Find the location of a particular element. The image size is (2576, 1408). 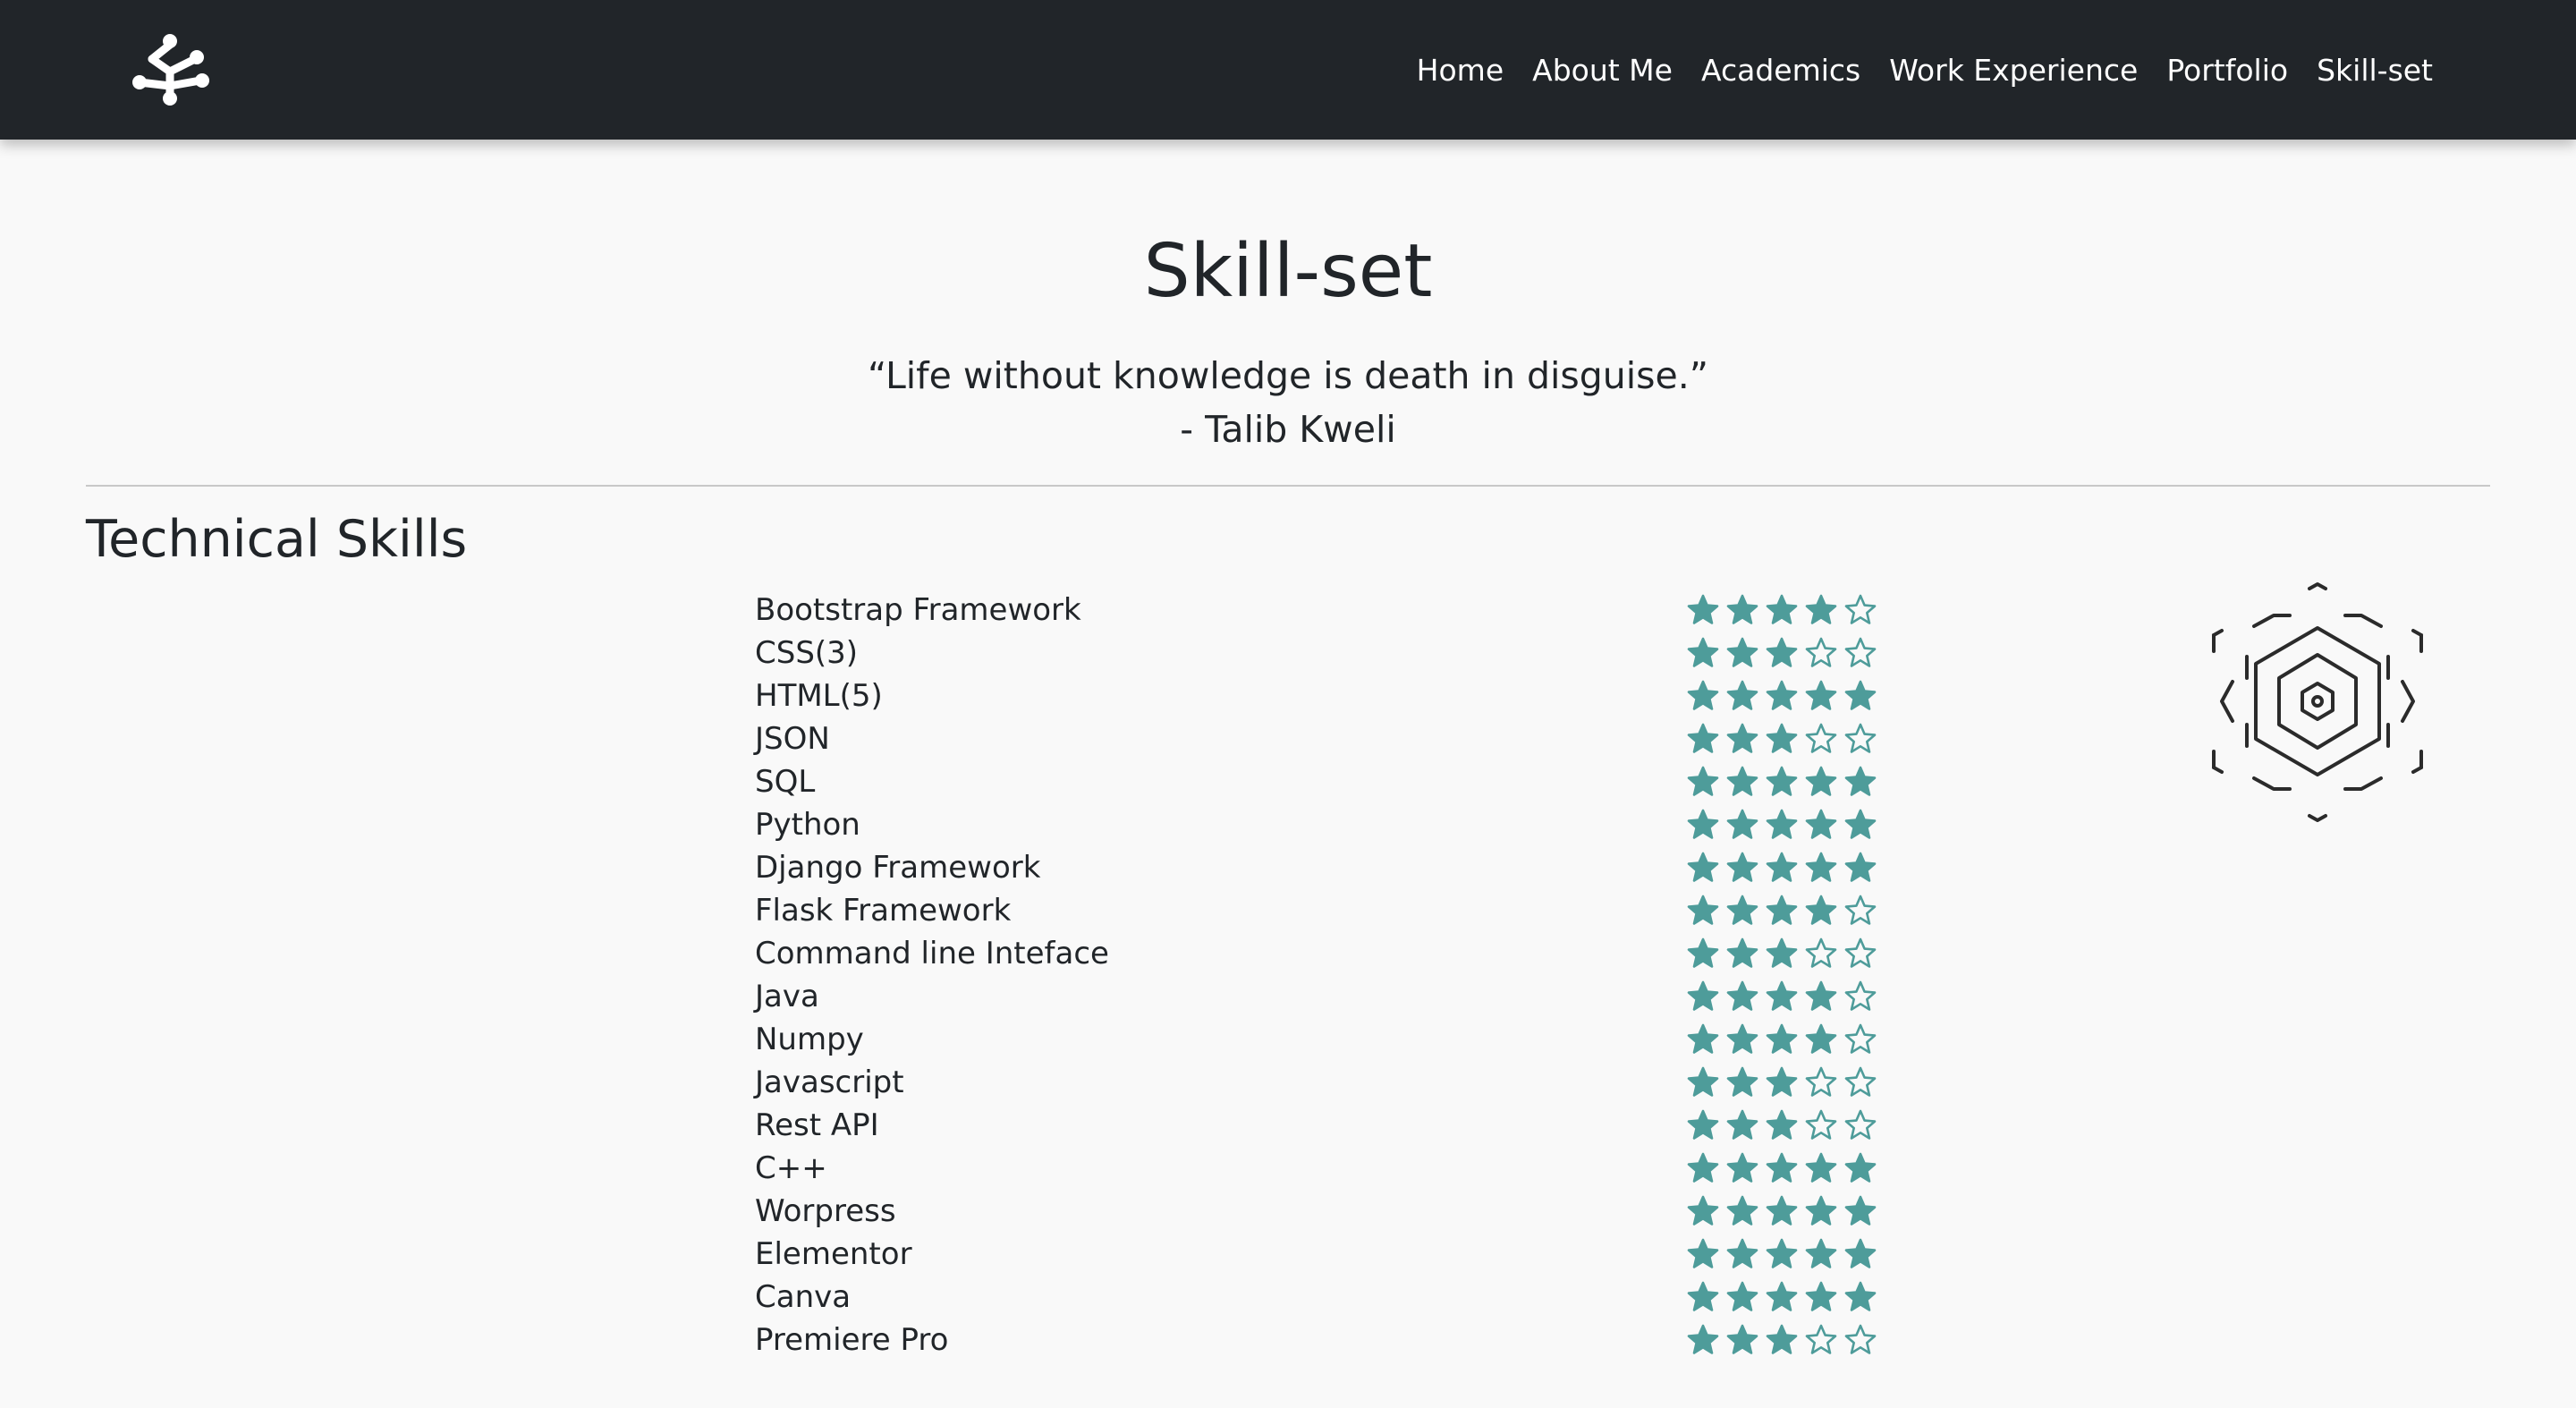

skill-name: Canva is located at coordinates (803, 1297).